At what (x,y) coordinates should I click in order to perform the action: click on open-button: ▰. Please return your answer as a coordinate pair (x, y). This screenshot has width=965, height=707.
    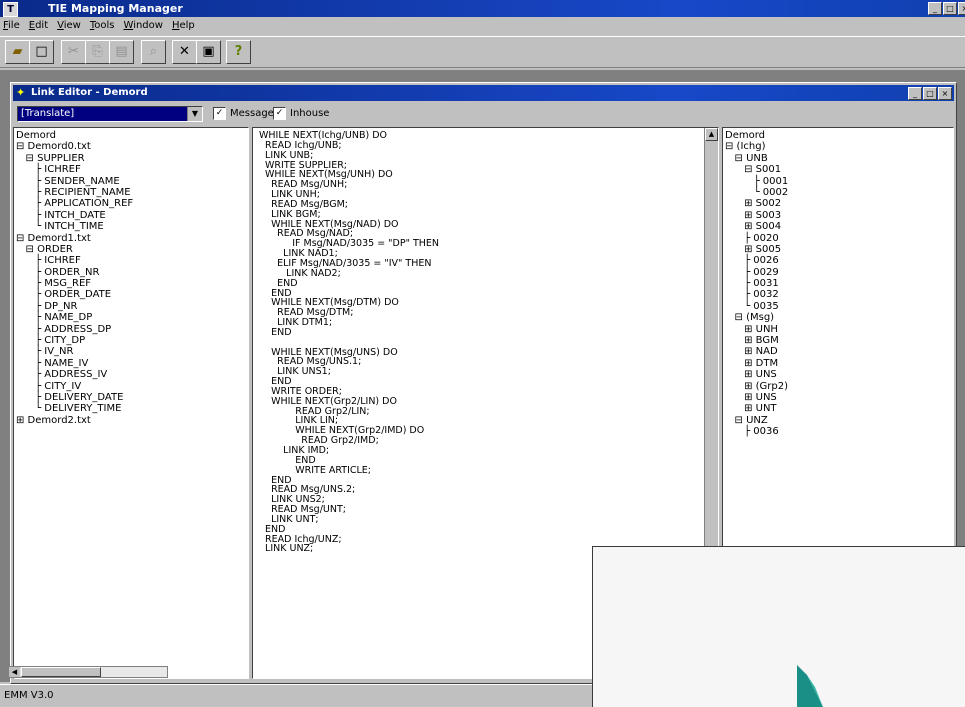
    Looking at the image, I should click on (17, 52).